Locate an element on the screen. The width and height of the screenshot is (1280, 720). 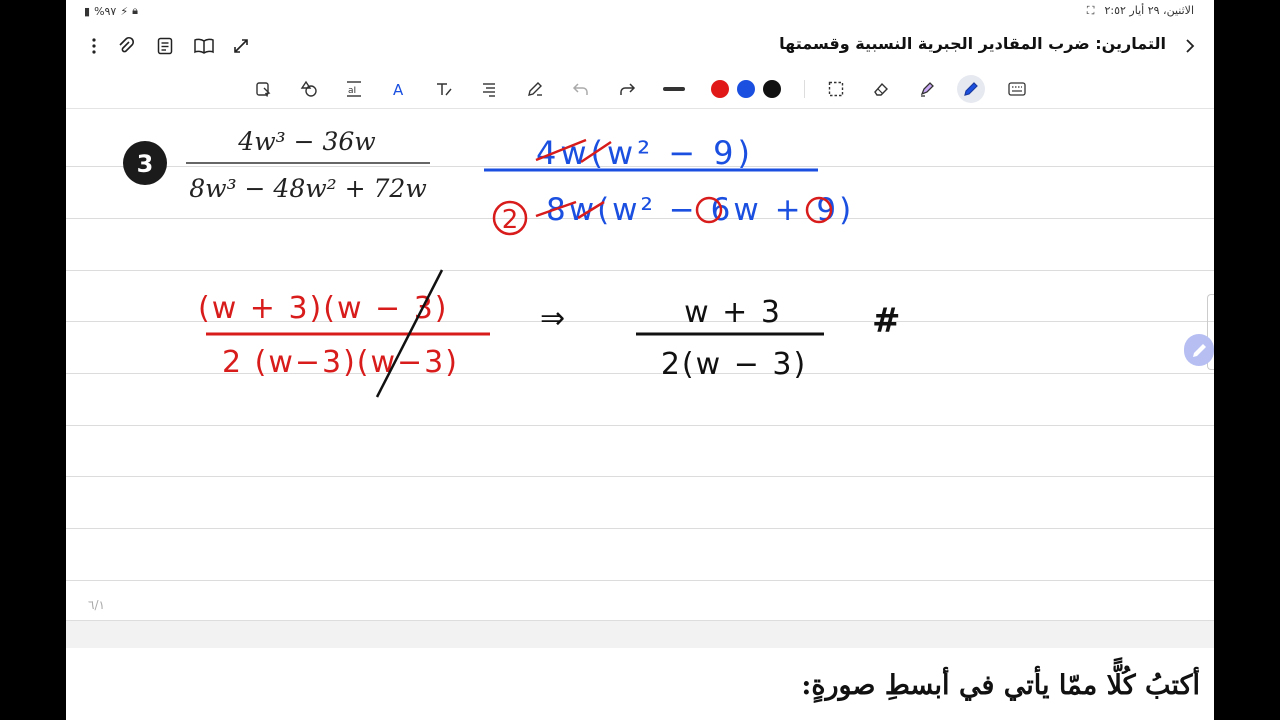
stroke-width-button is located at coordinates (674, 89).